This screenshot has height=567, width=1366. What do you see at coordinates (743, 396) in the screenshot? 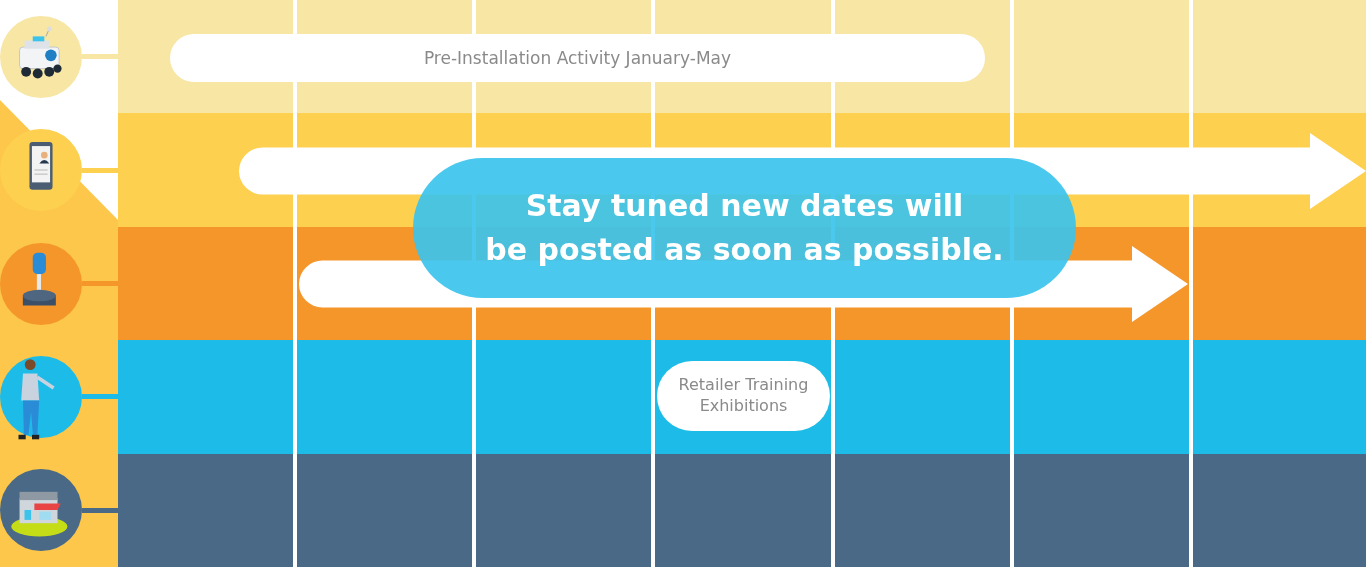
I see `timeline-bar: Retailer Training Exhibitions` at bounding box center [743, 396].